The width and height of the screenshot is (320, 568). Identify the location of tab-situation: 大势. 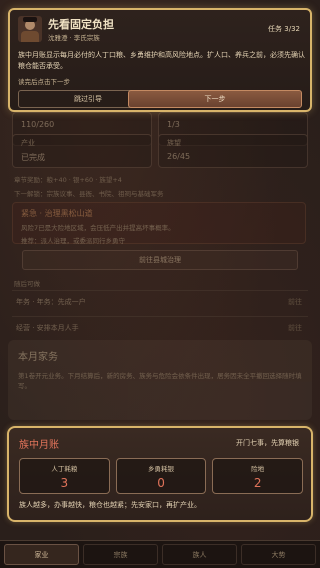
(278, 554).